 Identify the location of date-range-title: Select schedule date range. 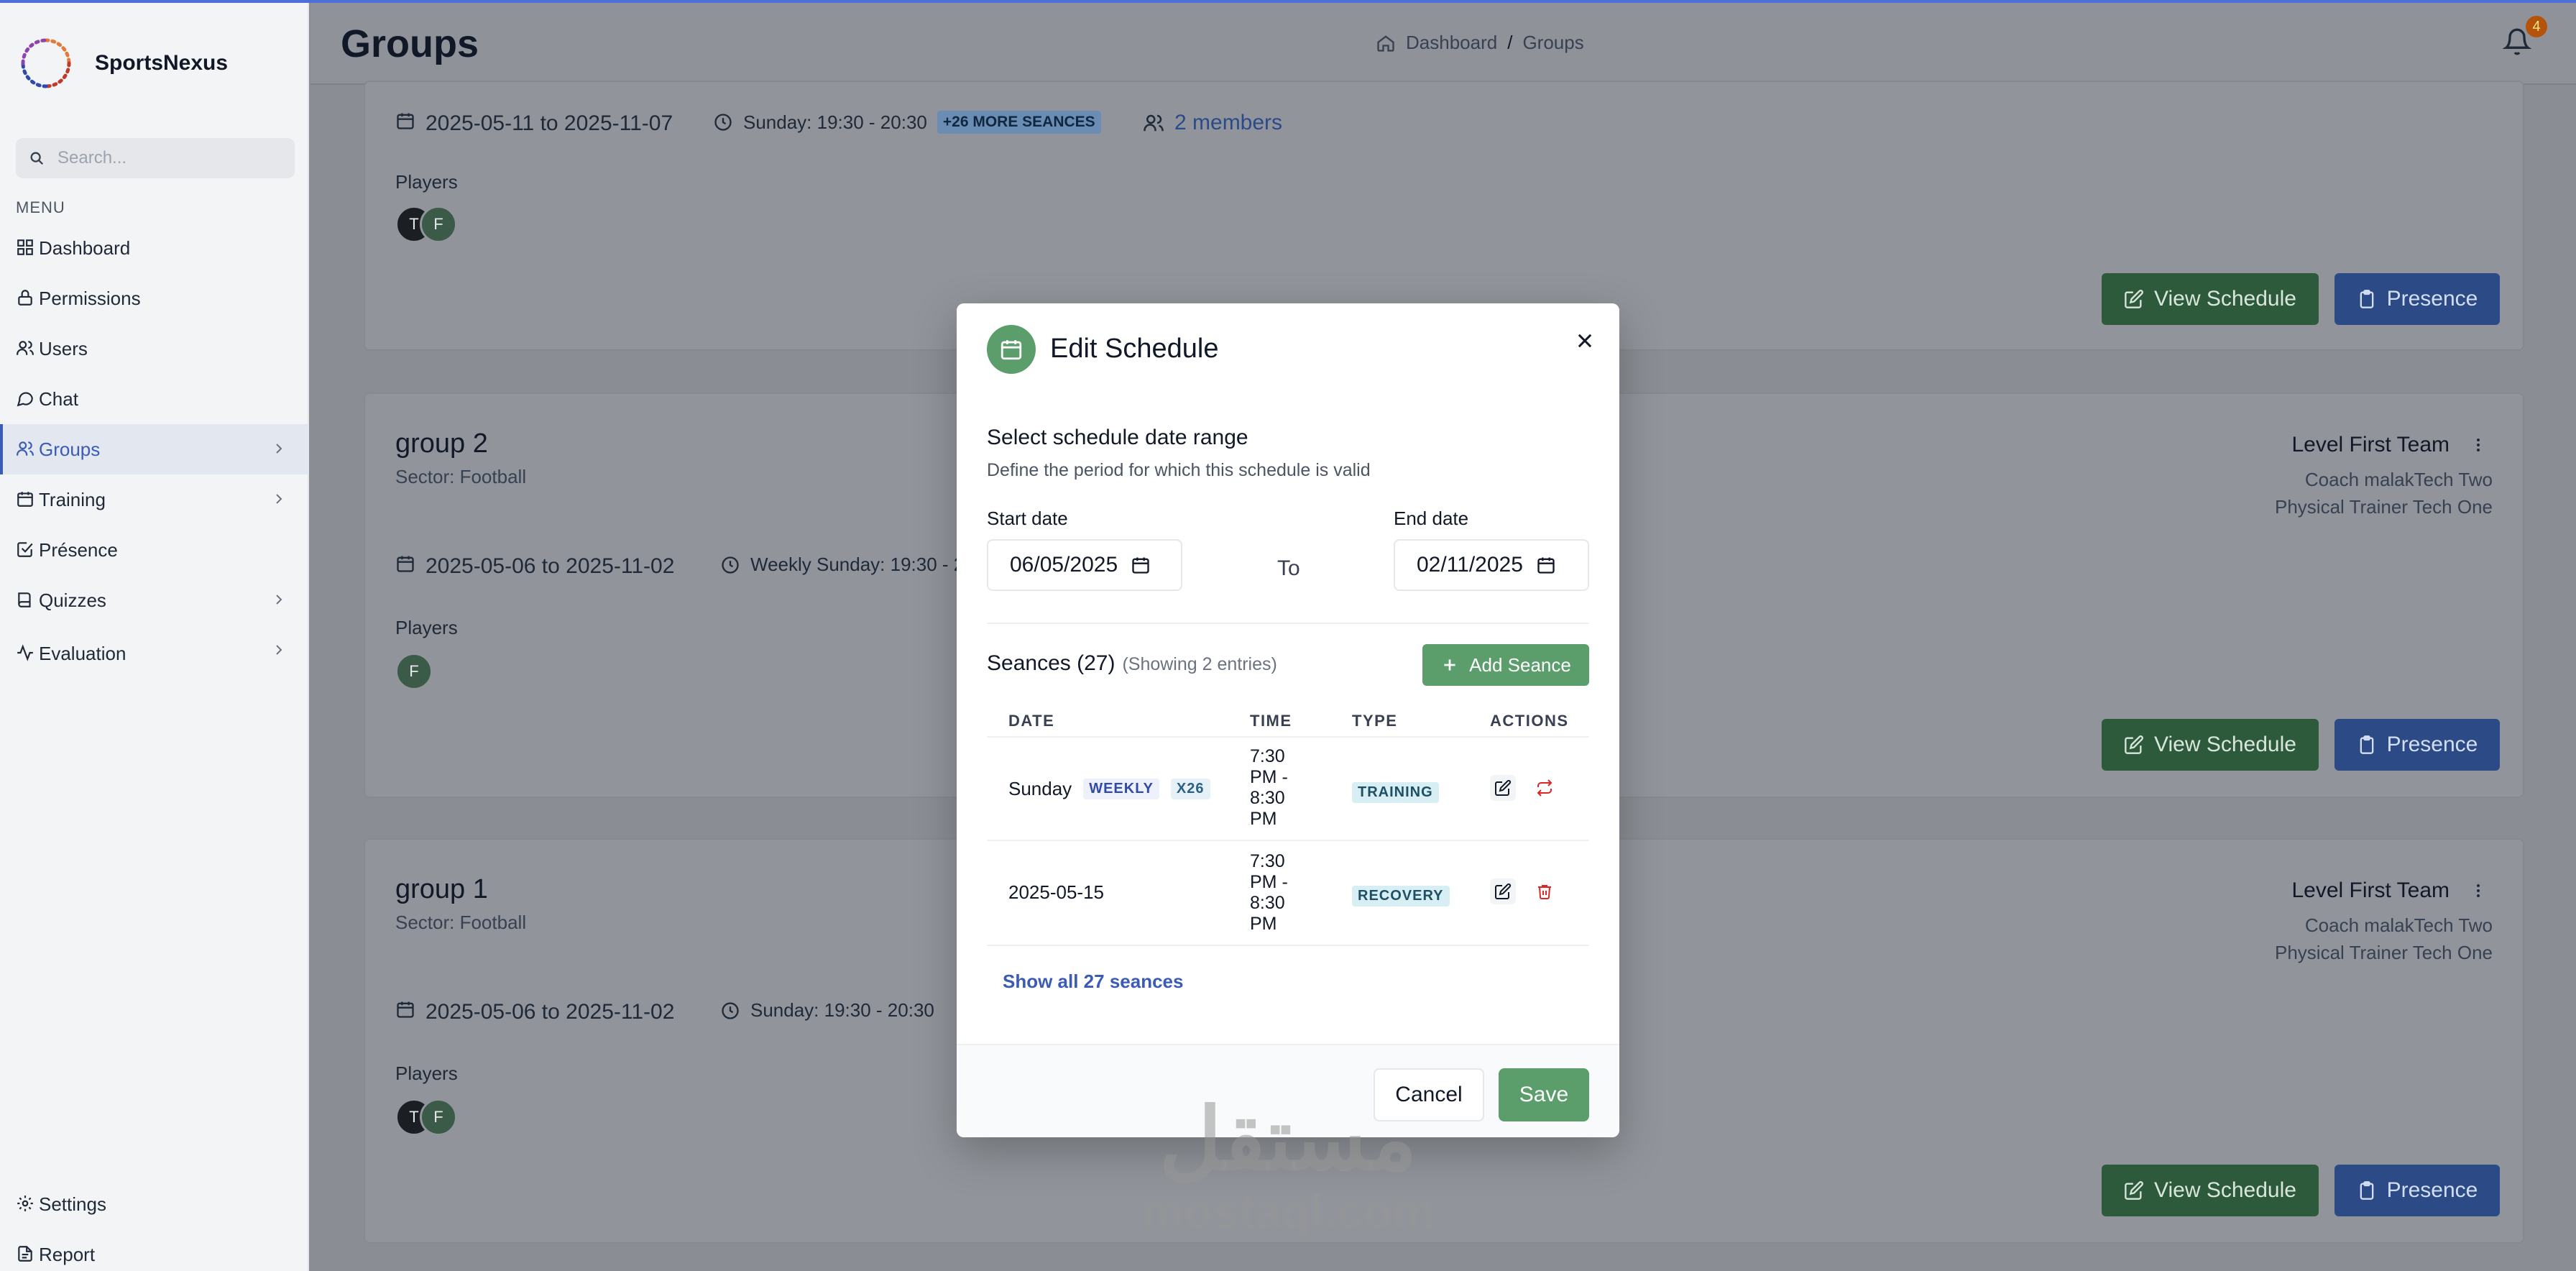
(1117, 438).